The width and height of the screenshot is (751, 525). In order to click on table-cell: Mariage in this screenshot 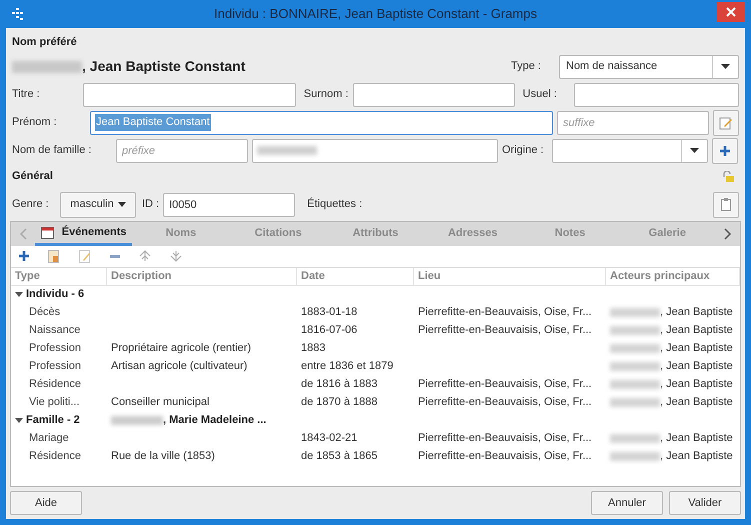, I will do `click(49, 438)`.